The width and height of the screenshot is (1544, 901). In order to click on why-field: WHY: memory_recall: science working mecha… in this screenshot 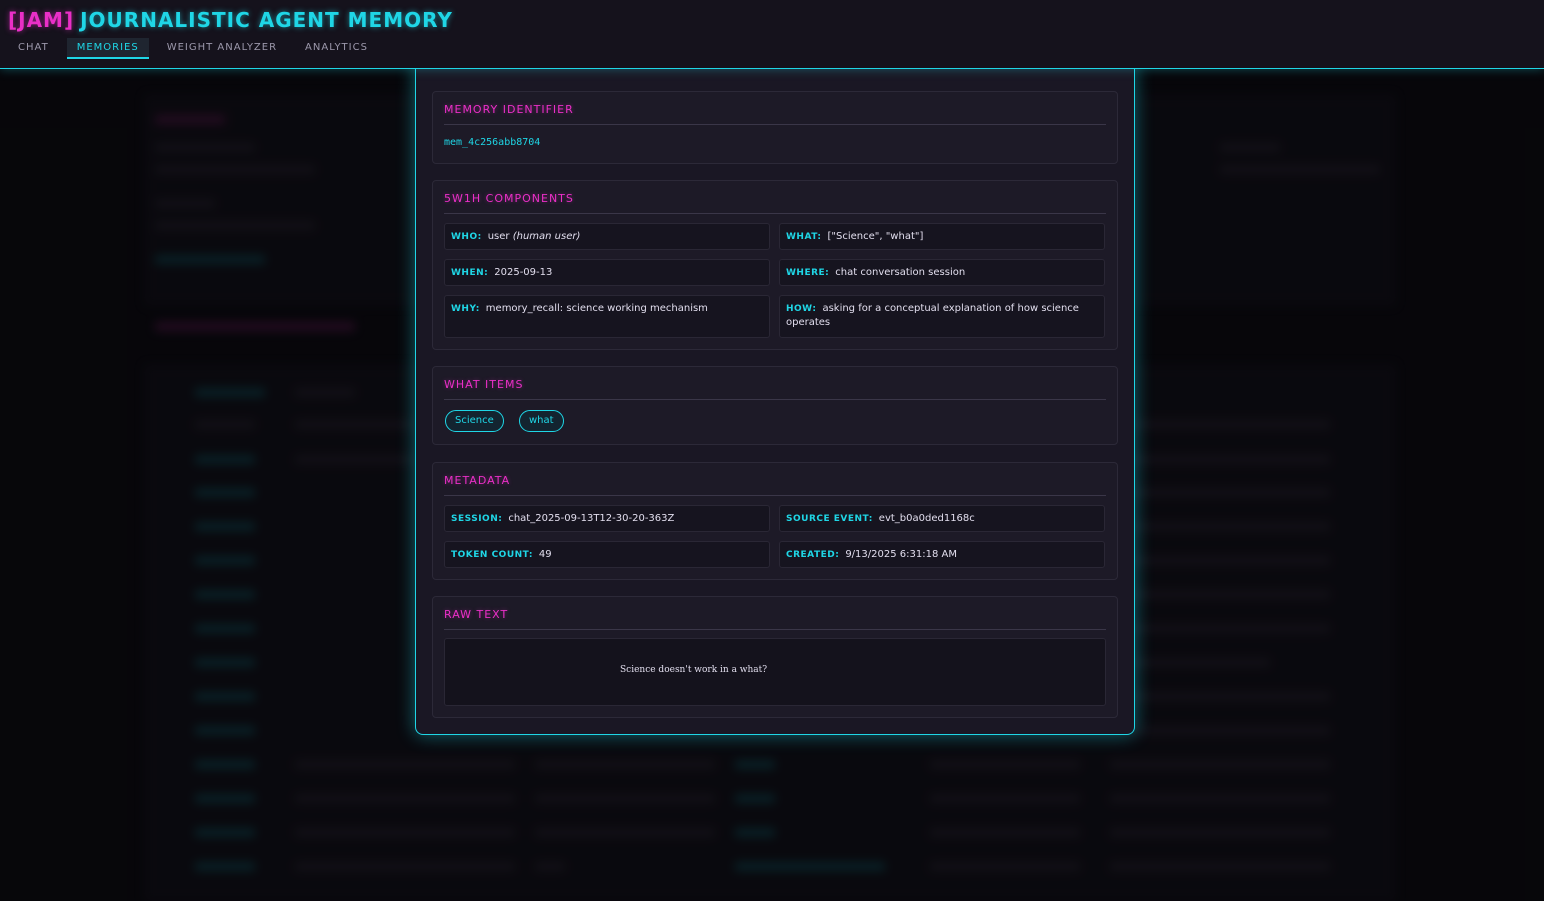, I will do `click(607, 316)`.